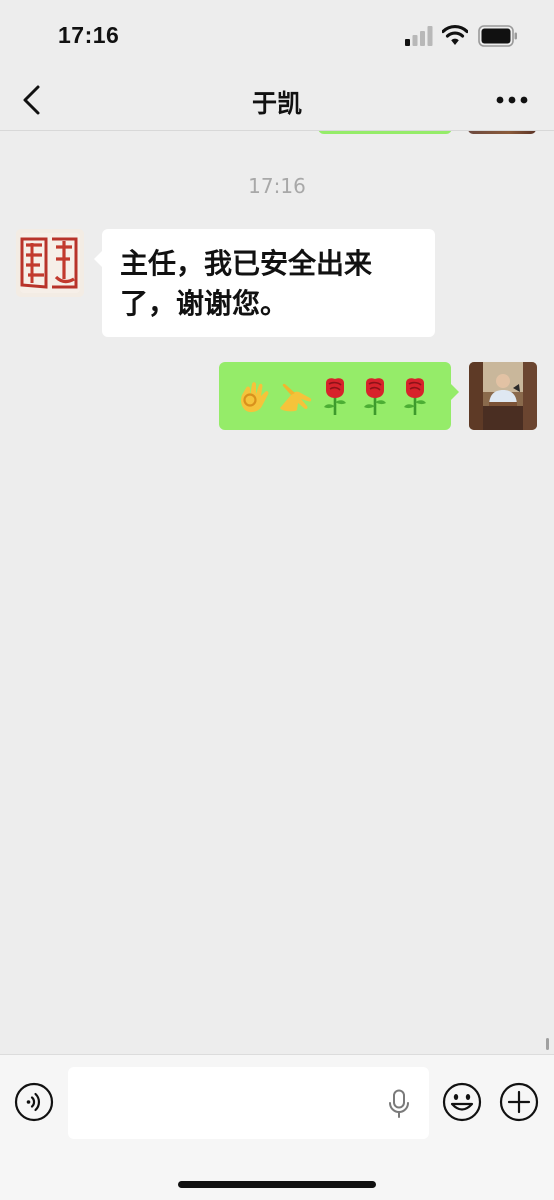 The width and height of the screenshot is (554, 1200). I want to click on more-options-button, so click(512, 100).